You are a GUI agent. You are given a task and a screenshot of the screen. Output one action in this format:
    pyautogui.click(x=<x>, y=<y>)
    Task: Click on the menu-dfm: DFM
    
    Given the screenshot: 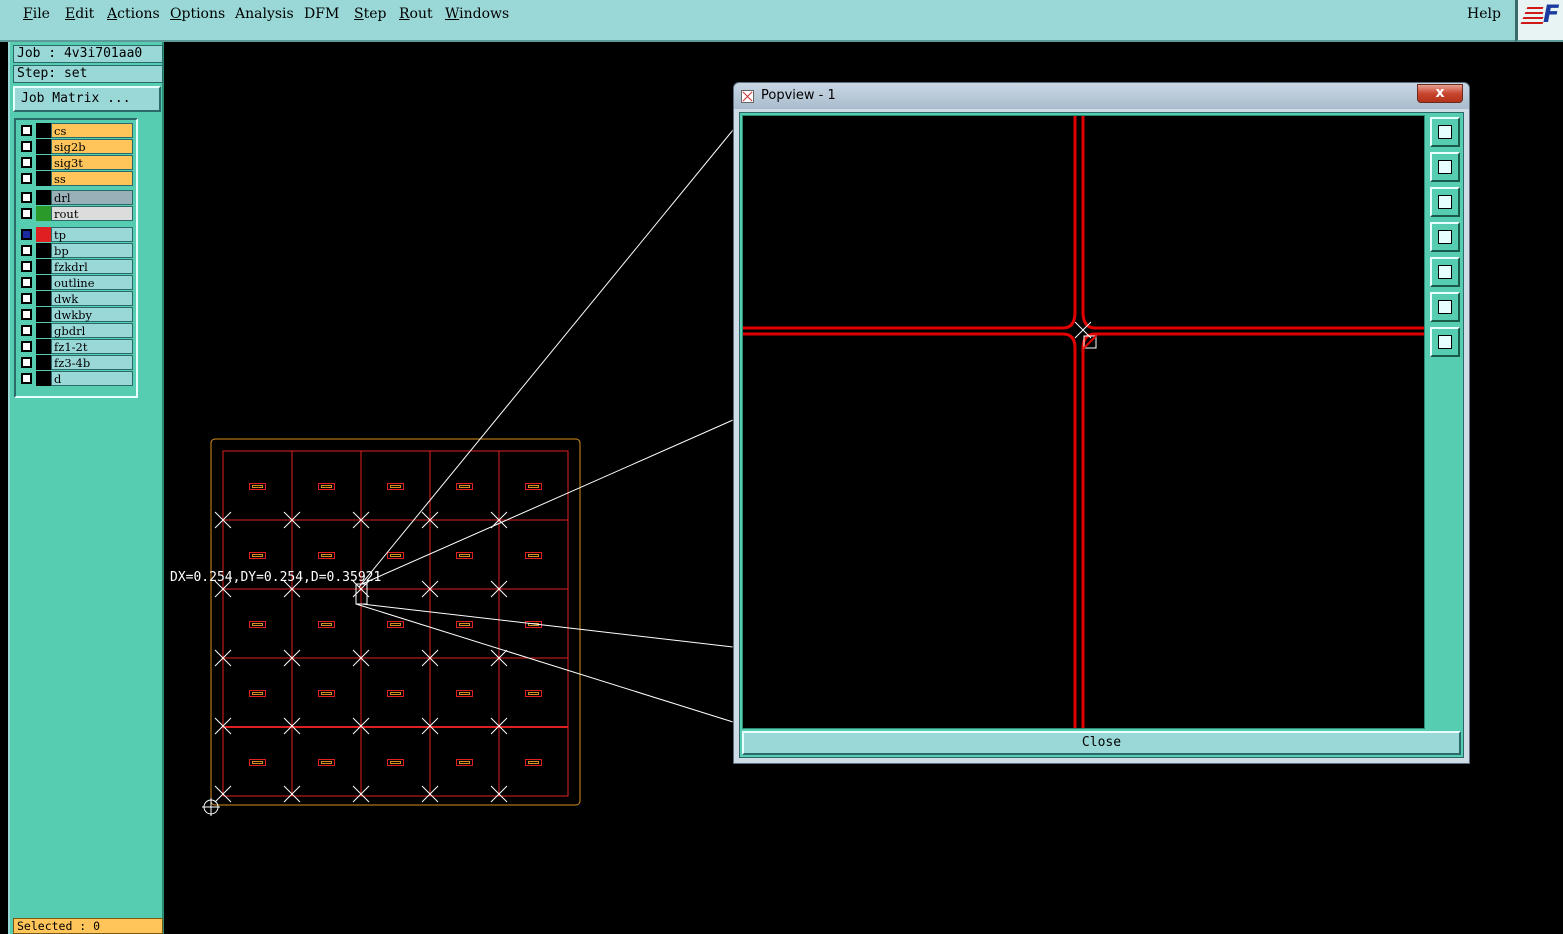 What is the action you would take?
    pyautogui.click(x=321, y=14)
    